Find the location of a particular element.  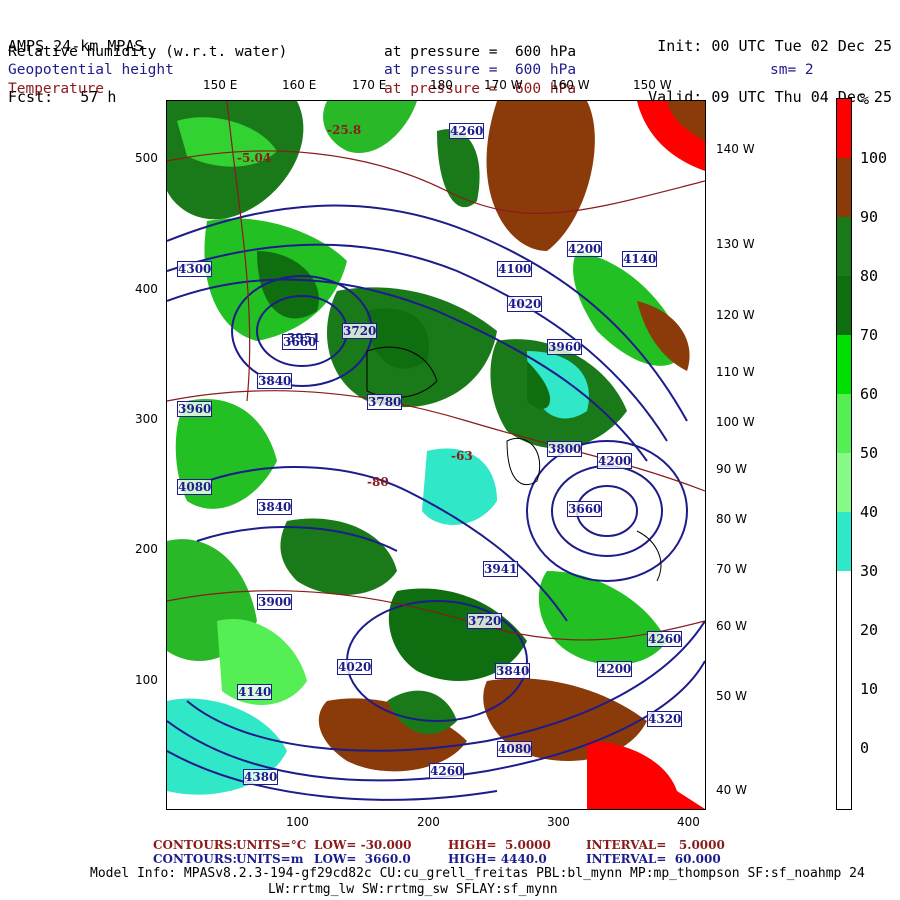

lon-top-label: 180 is located at coordinates (441, 85).